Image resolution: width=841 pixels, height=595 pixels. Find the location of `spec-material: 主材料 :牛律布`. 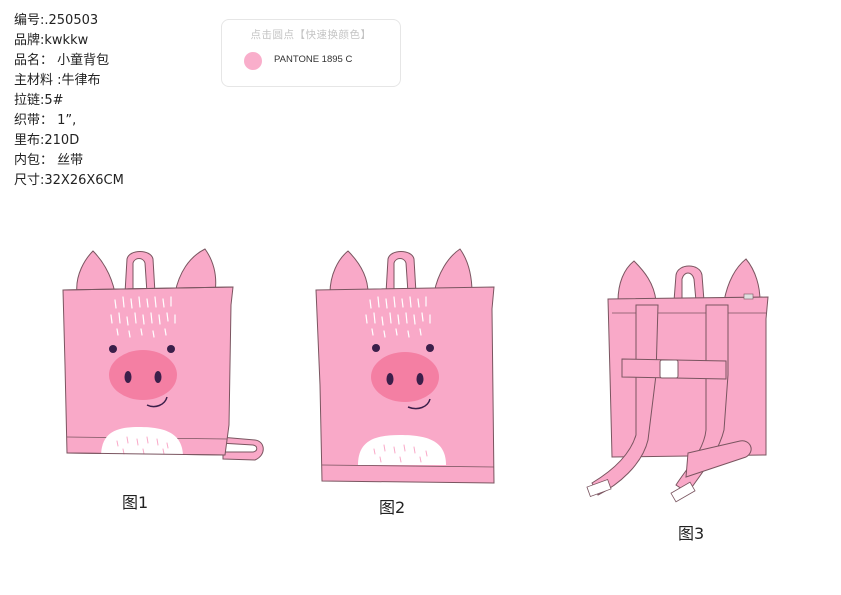

spec-material: 主材料 :牛律布 is located at coordinates (57, 80).